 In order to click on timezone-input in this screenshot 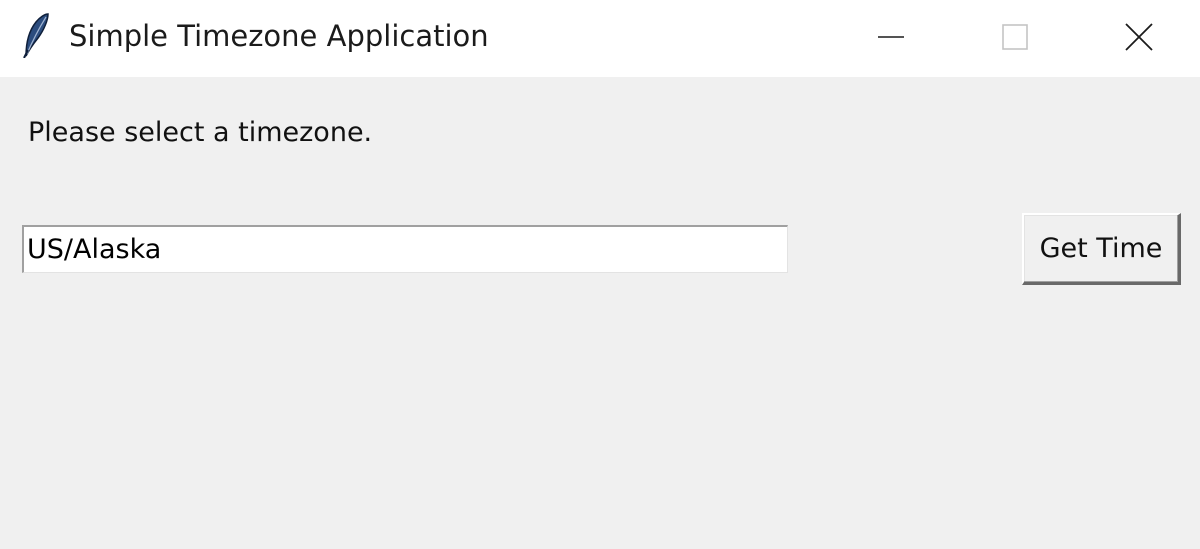, I will do `click(405, 249)`.